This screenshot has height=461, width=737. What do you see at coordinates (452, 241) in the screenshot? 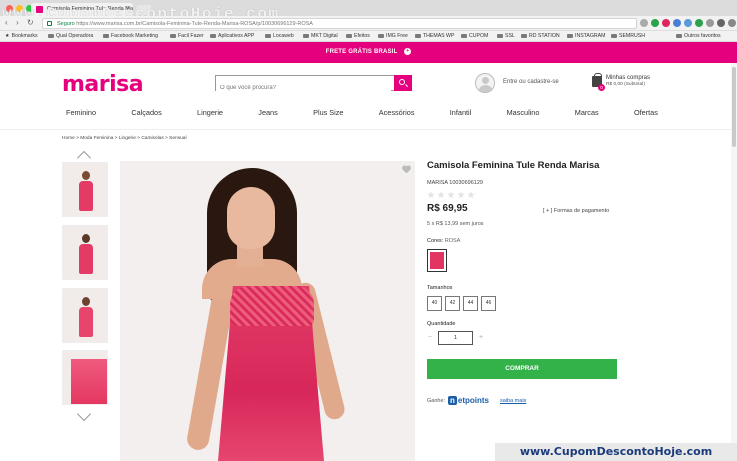
I see `selected-color: ROSA` at bounding box center [452, 241].